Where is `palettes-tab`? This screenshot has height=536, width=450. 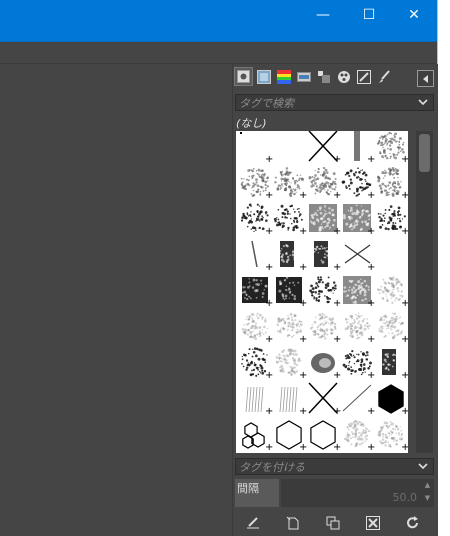 palettes-tab is located at coordinates (303, 76).